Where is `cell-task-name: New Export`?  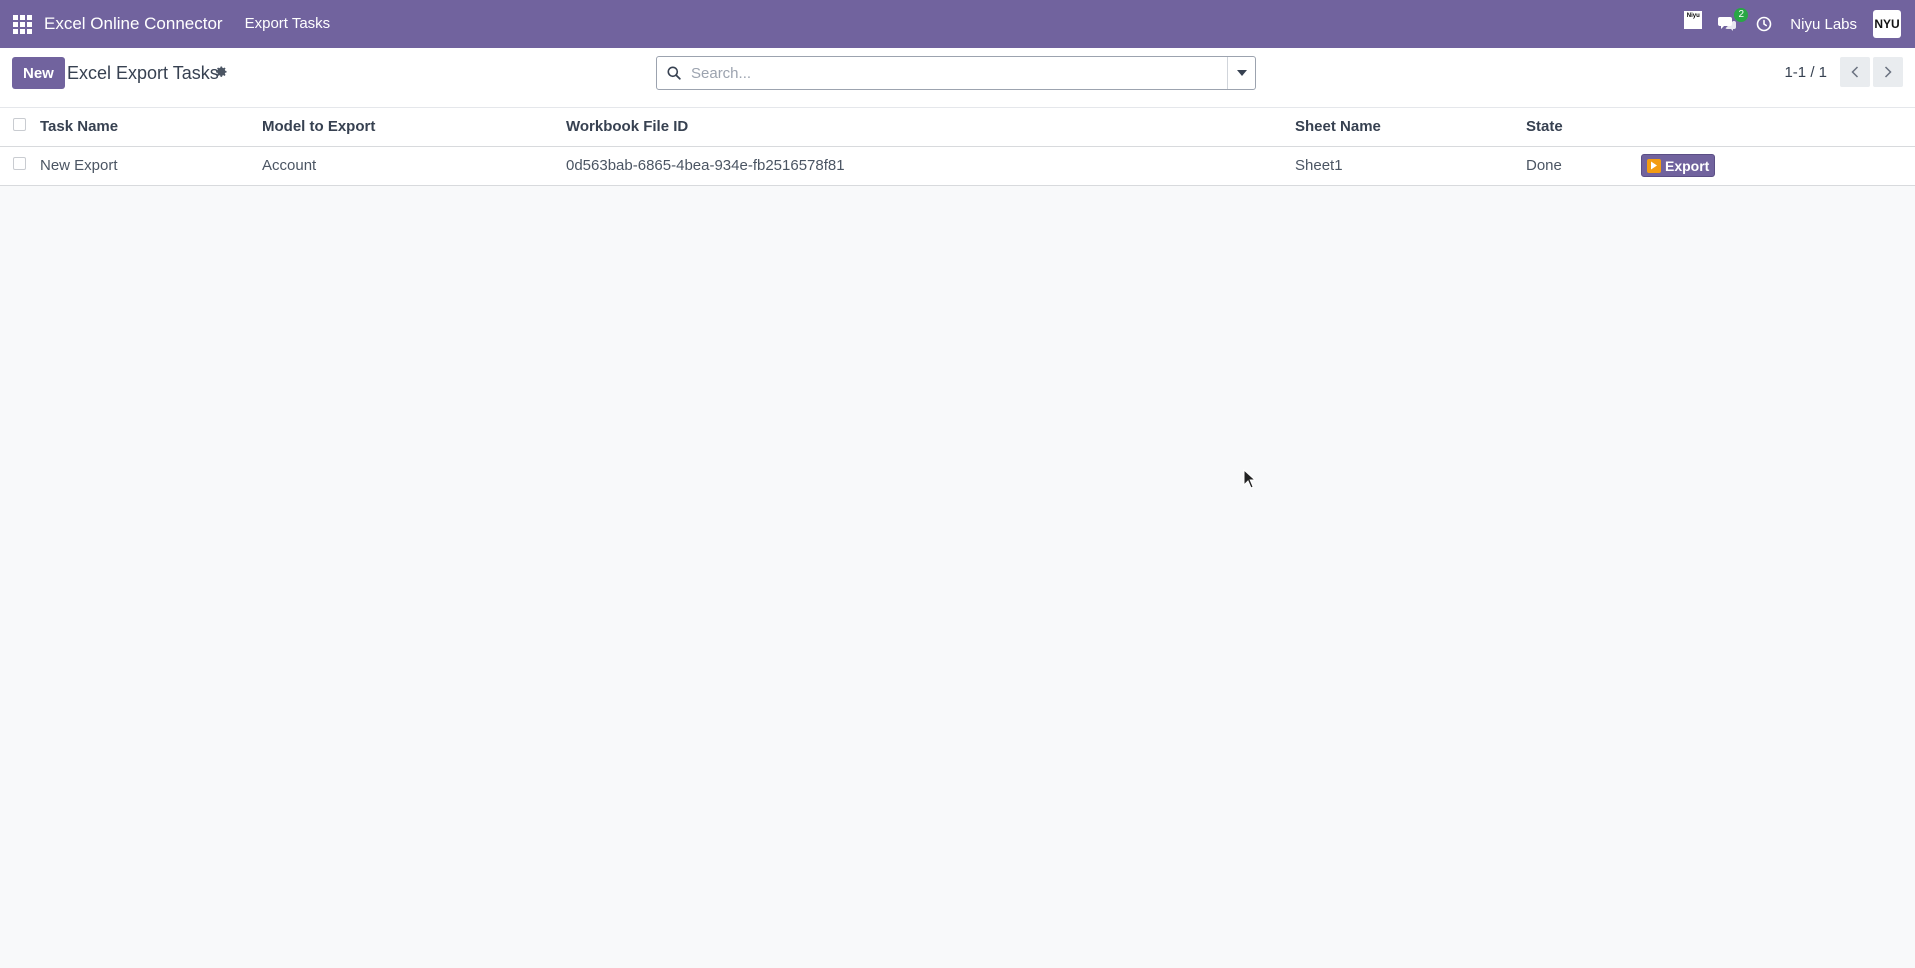
cell-task-name: New Export is located at coordinates (151, 165).